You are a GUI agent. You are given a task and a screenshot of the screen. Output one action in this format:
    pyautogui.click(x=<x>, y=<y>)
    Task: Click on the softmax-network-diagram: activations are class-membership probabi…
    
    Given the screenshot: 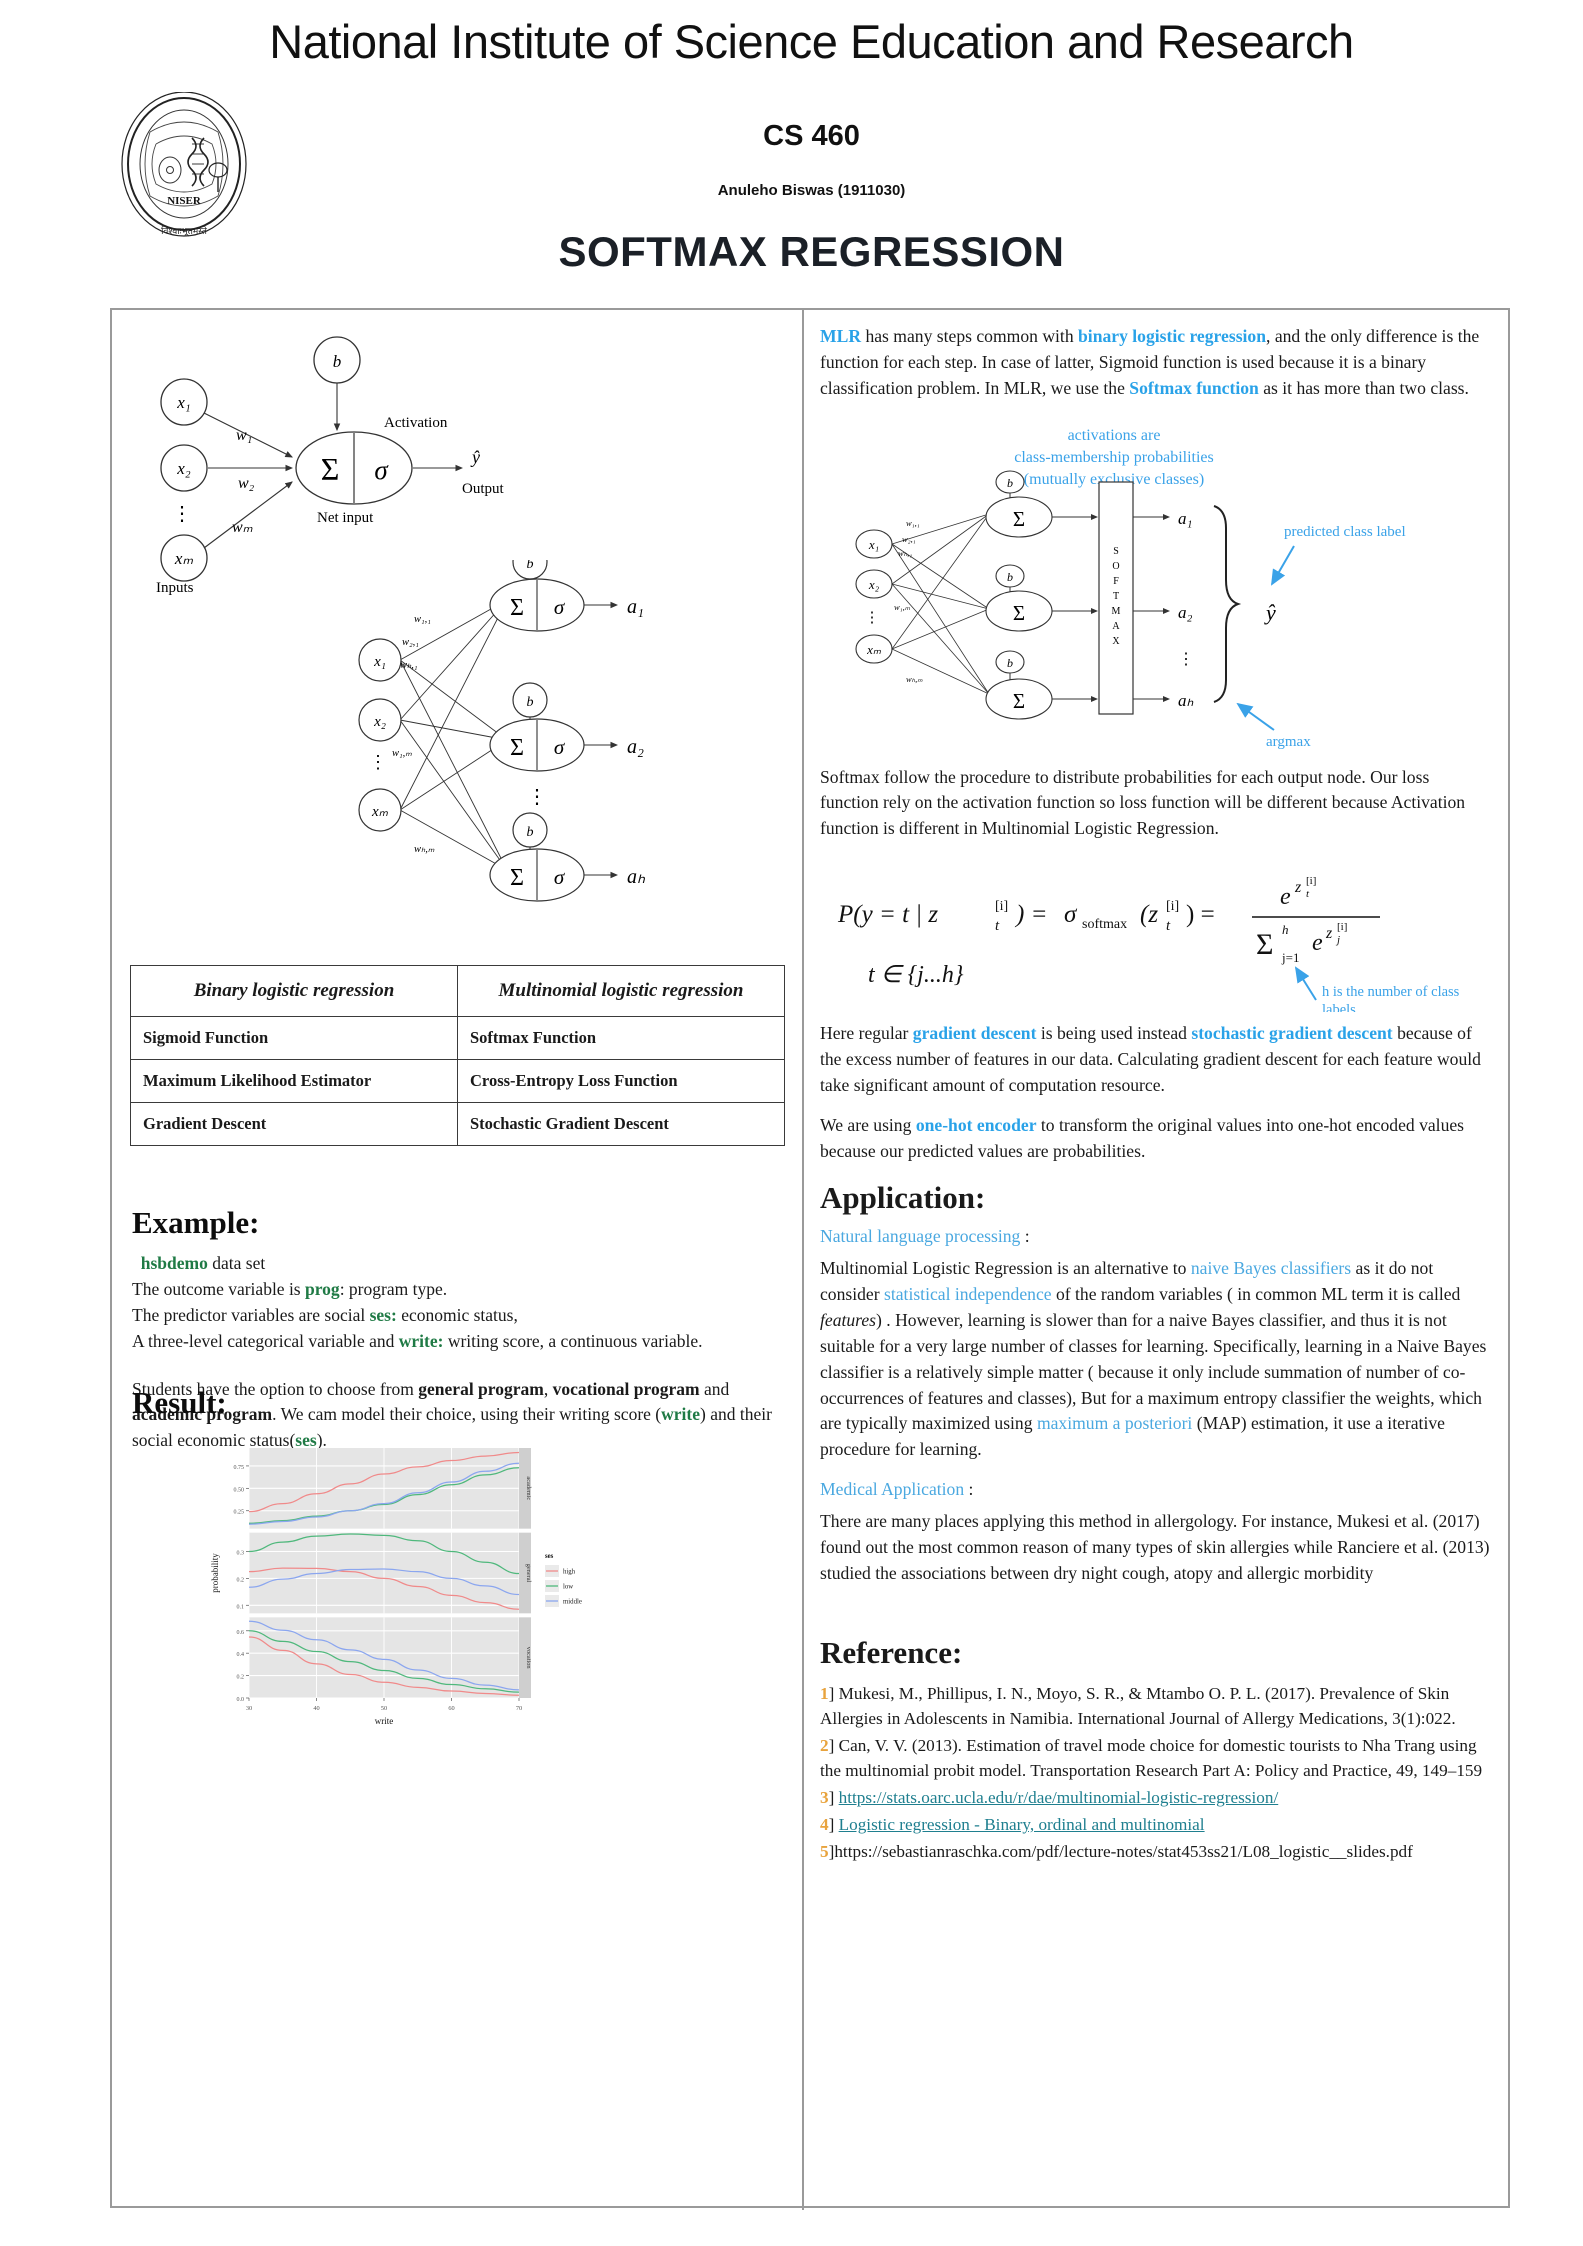 What is the action you would take?
    pyautogui.click(x=1130, y=588)
    